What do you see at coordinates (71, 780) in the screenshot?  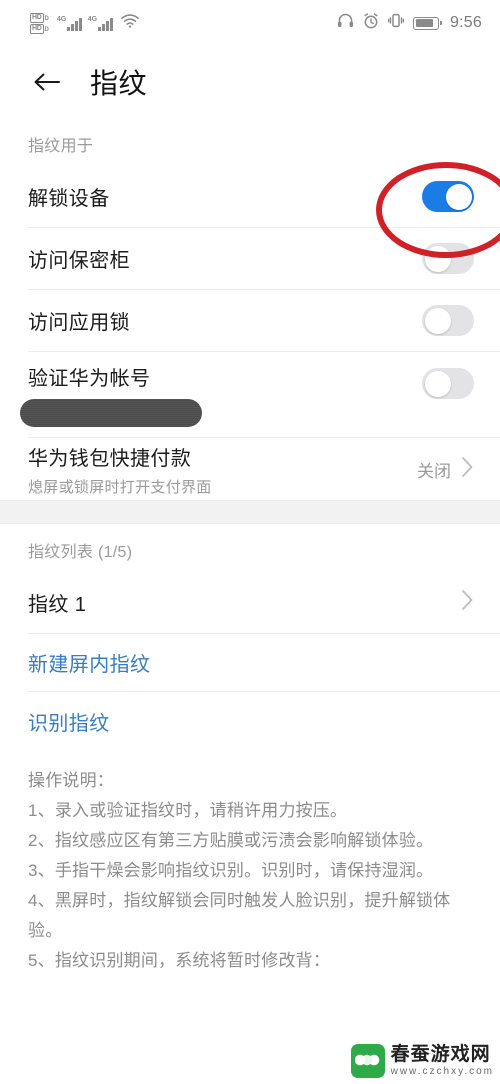 I see `instructions-heading: 操作说明：` at bounding box center [71, 780].